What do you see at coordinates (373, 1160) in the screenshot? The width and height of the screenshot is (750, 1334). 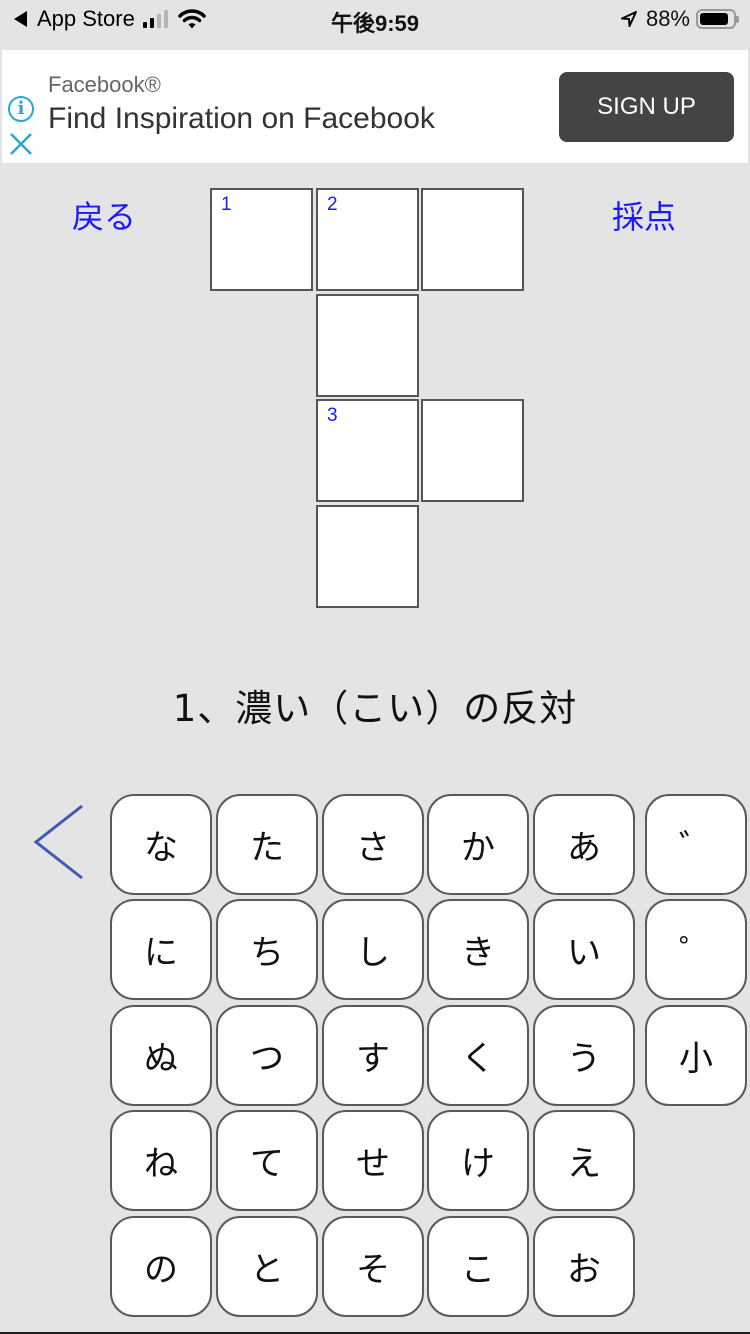 I see `kana-key: せ` at bounding box center [373, 1160].